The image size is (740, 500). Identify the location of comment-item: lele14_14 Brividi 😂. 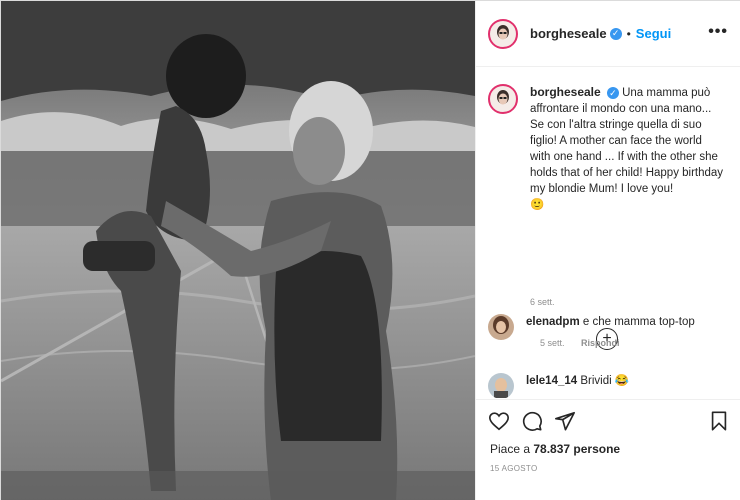
(613, 385).